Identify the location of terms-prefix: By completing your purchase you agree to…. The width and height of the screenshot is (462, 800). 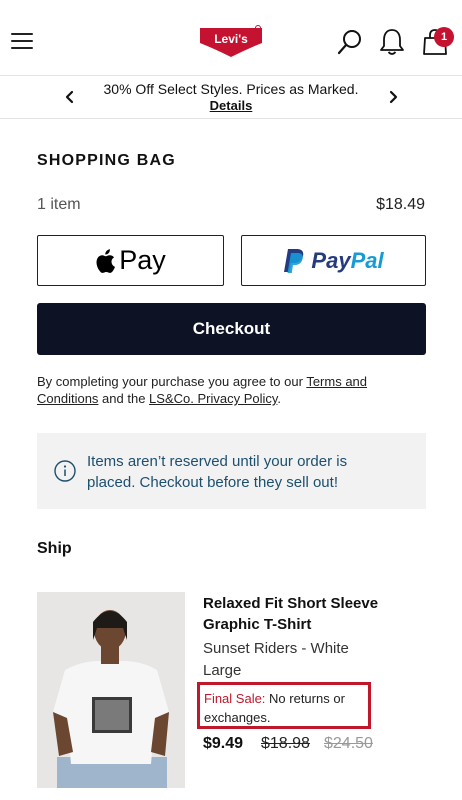
(172, 381).